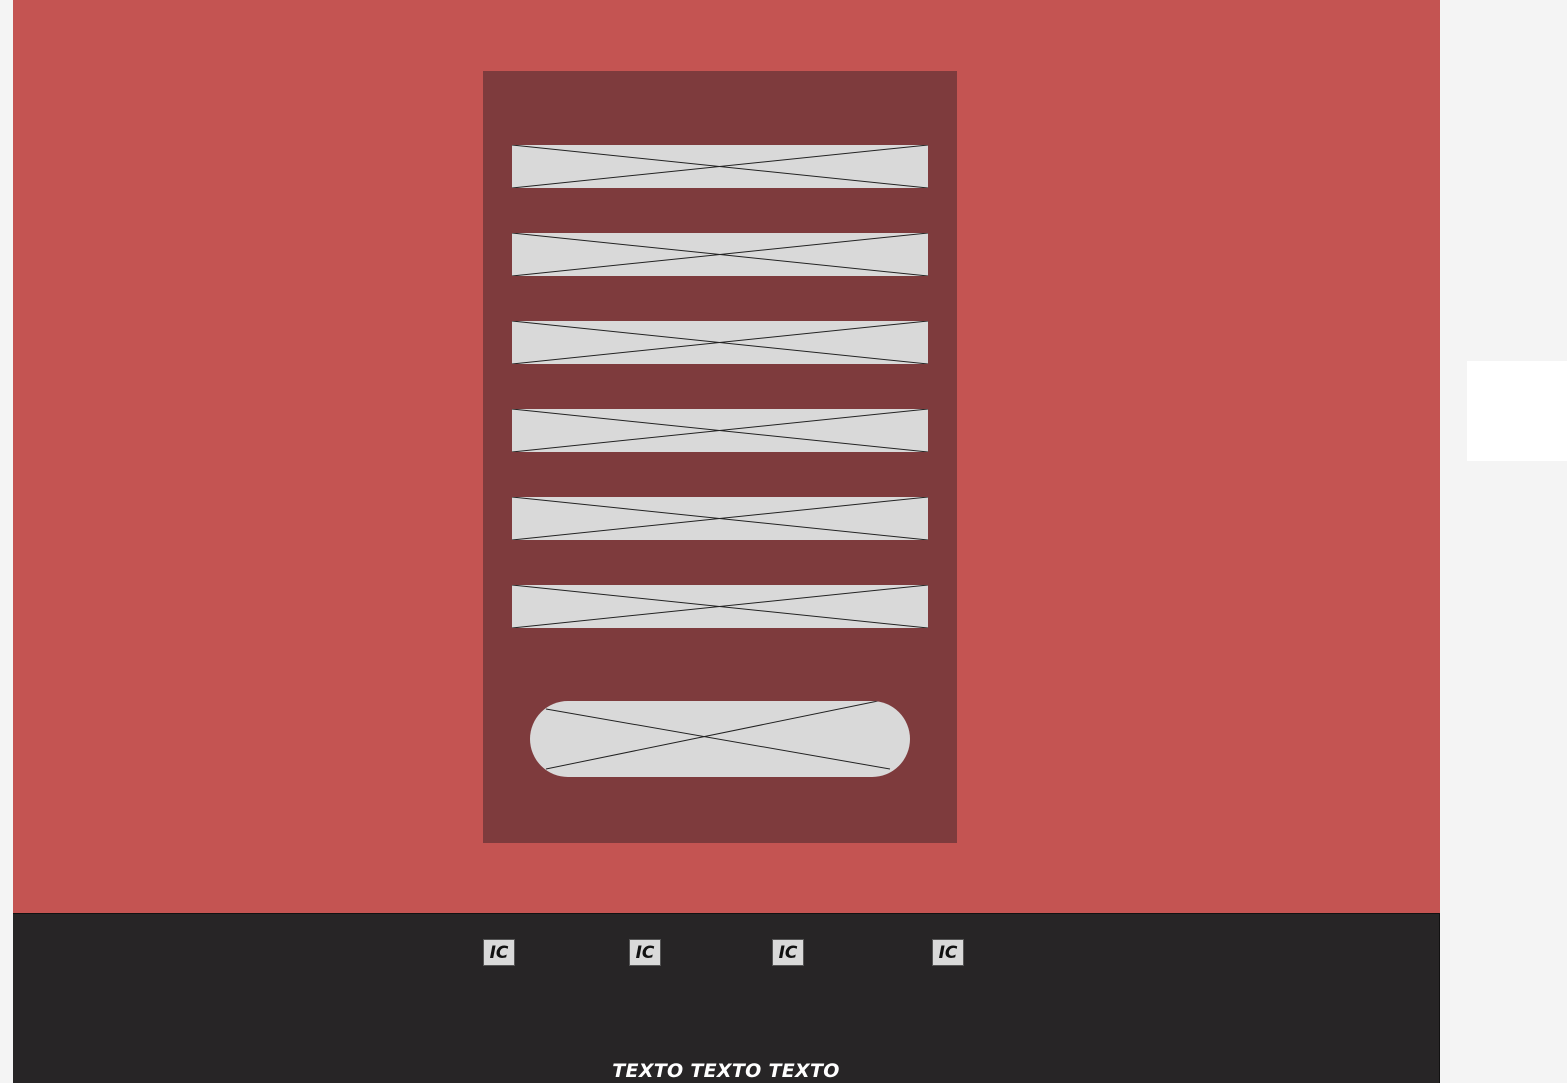 The width and height of the screenshot is (1567, 1083). I want to click on footer-icon-1: IC, so click(499, 952).